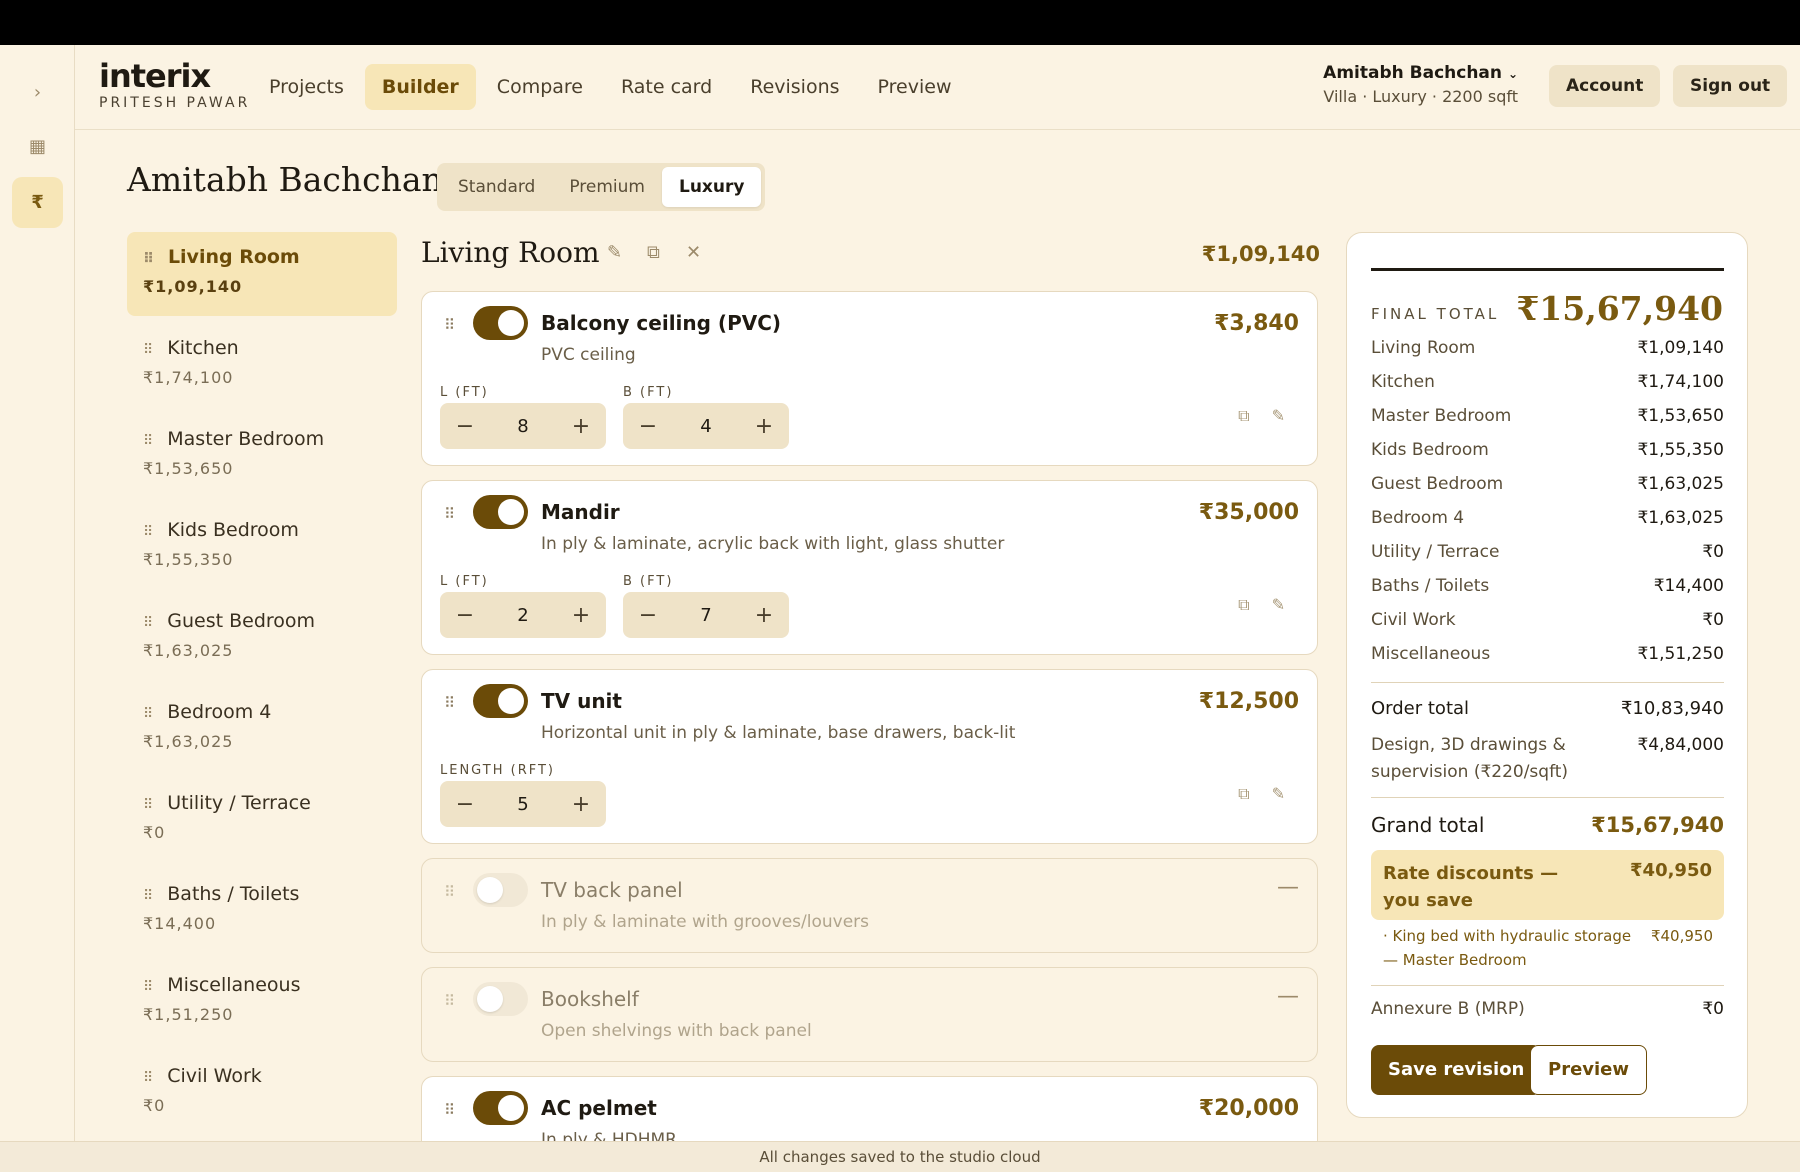 The image size is (1800, 1172). What do you see at coordinates (705, 426) in the screenshot?
I see `stepper-value: 4` at bounding box center [705, 426].